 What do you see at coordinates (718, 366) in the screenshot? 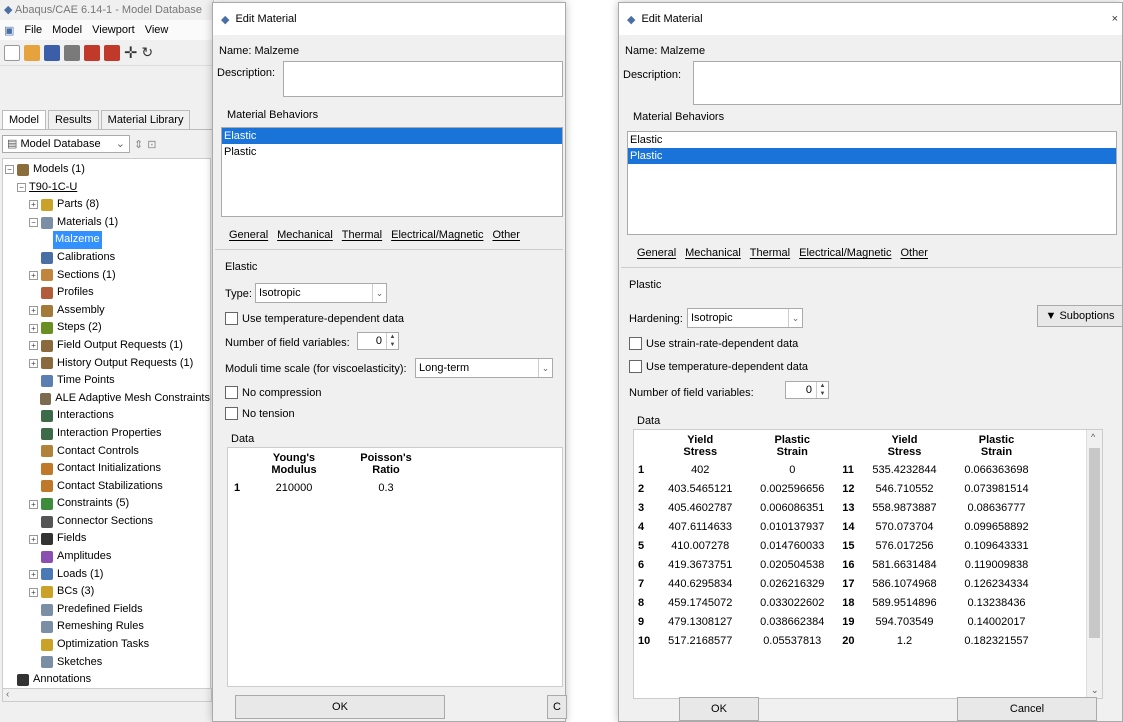
I see `use-temp-checkbox: Use temperature-dependent data` at bounding box center [718, 366].